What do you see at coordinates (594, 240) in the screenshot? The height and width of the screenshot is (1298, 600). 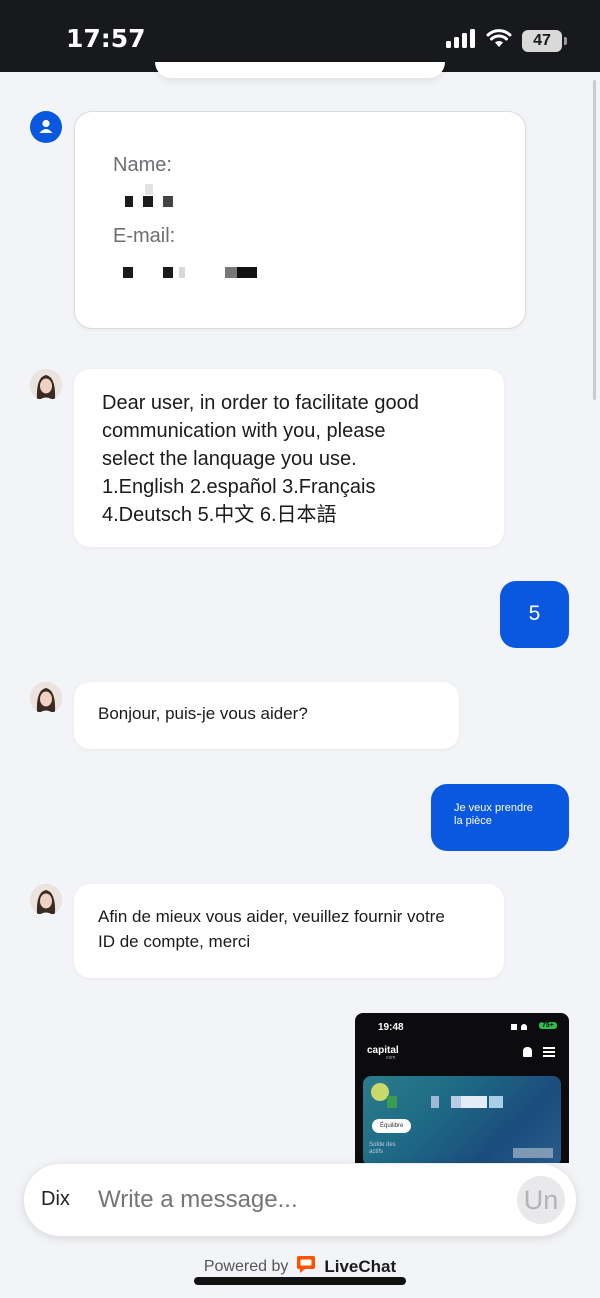 I see `scrollbar` at bounding box center [594, 240].